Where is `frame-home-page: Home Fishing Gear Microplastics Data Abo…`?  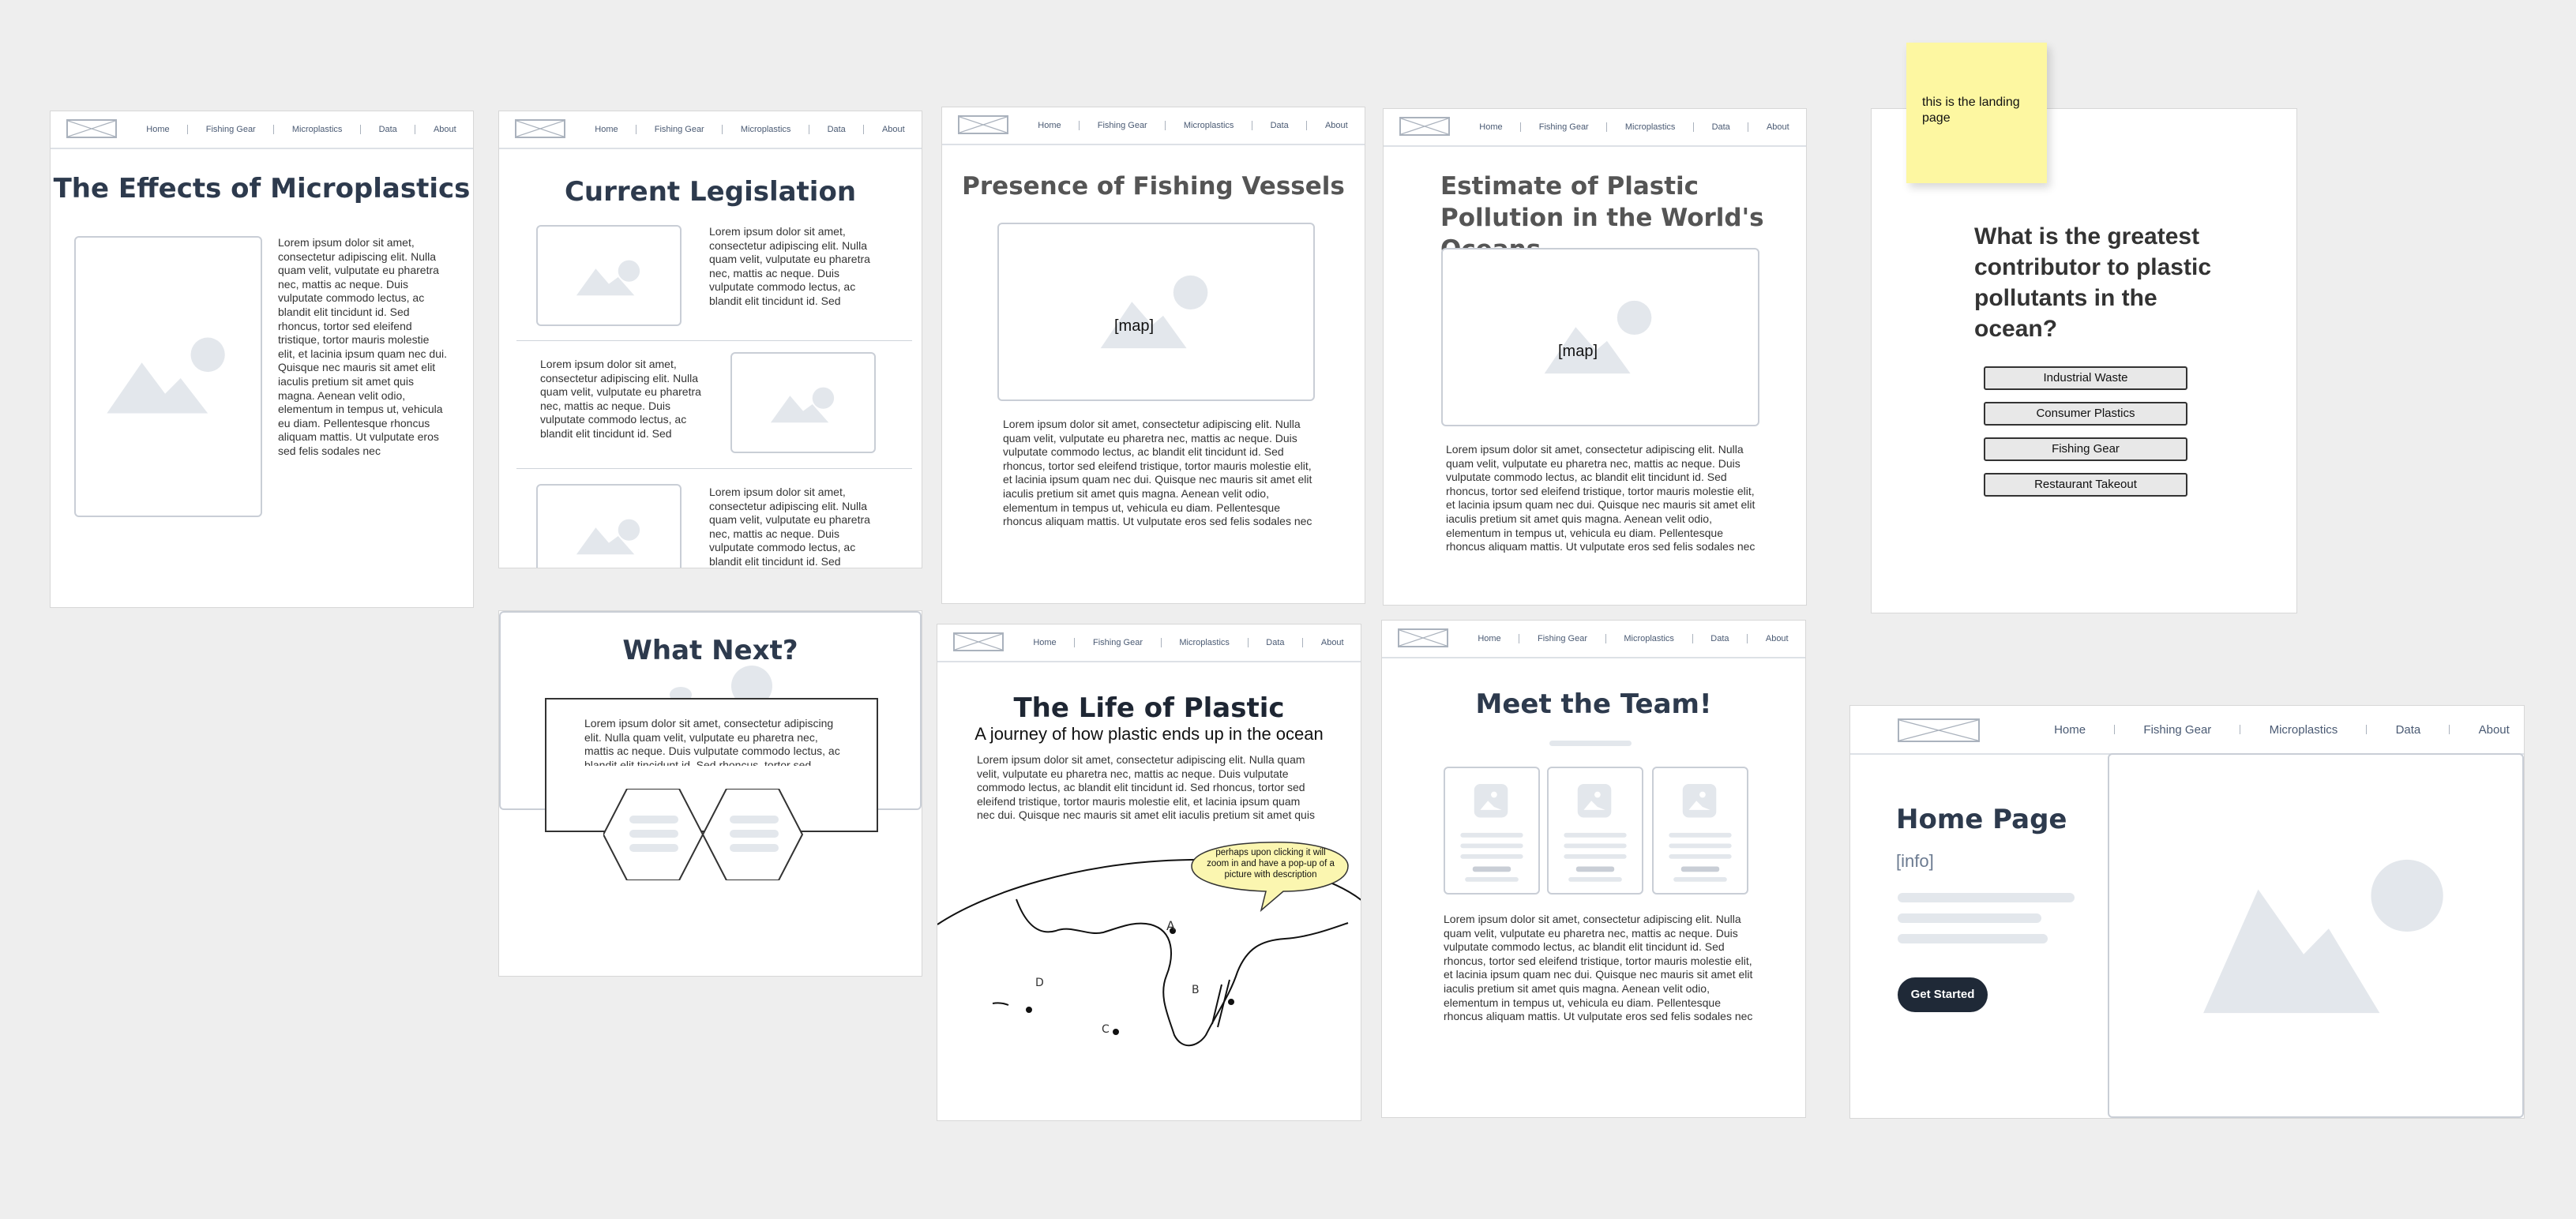 frame-home-page: Home Fishing Gear Microplastics Data Abo… is located at coordinates (2187, 912).